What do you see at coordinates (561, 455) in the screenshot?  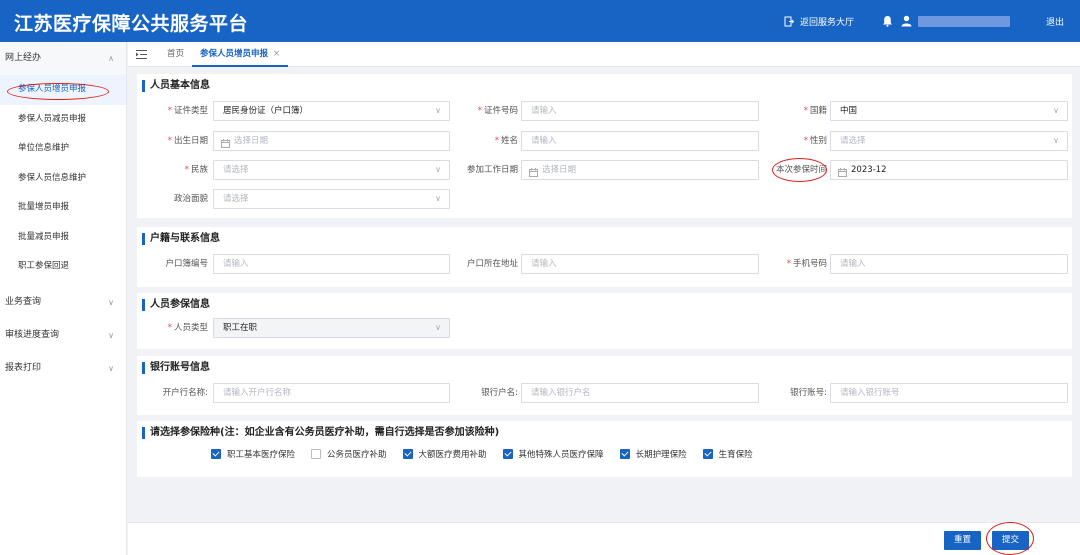 I see `checkbox-label: 其他特殊人员医疗保障` at bounding box center [561, 455].